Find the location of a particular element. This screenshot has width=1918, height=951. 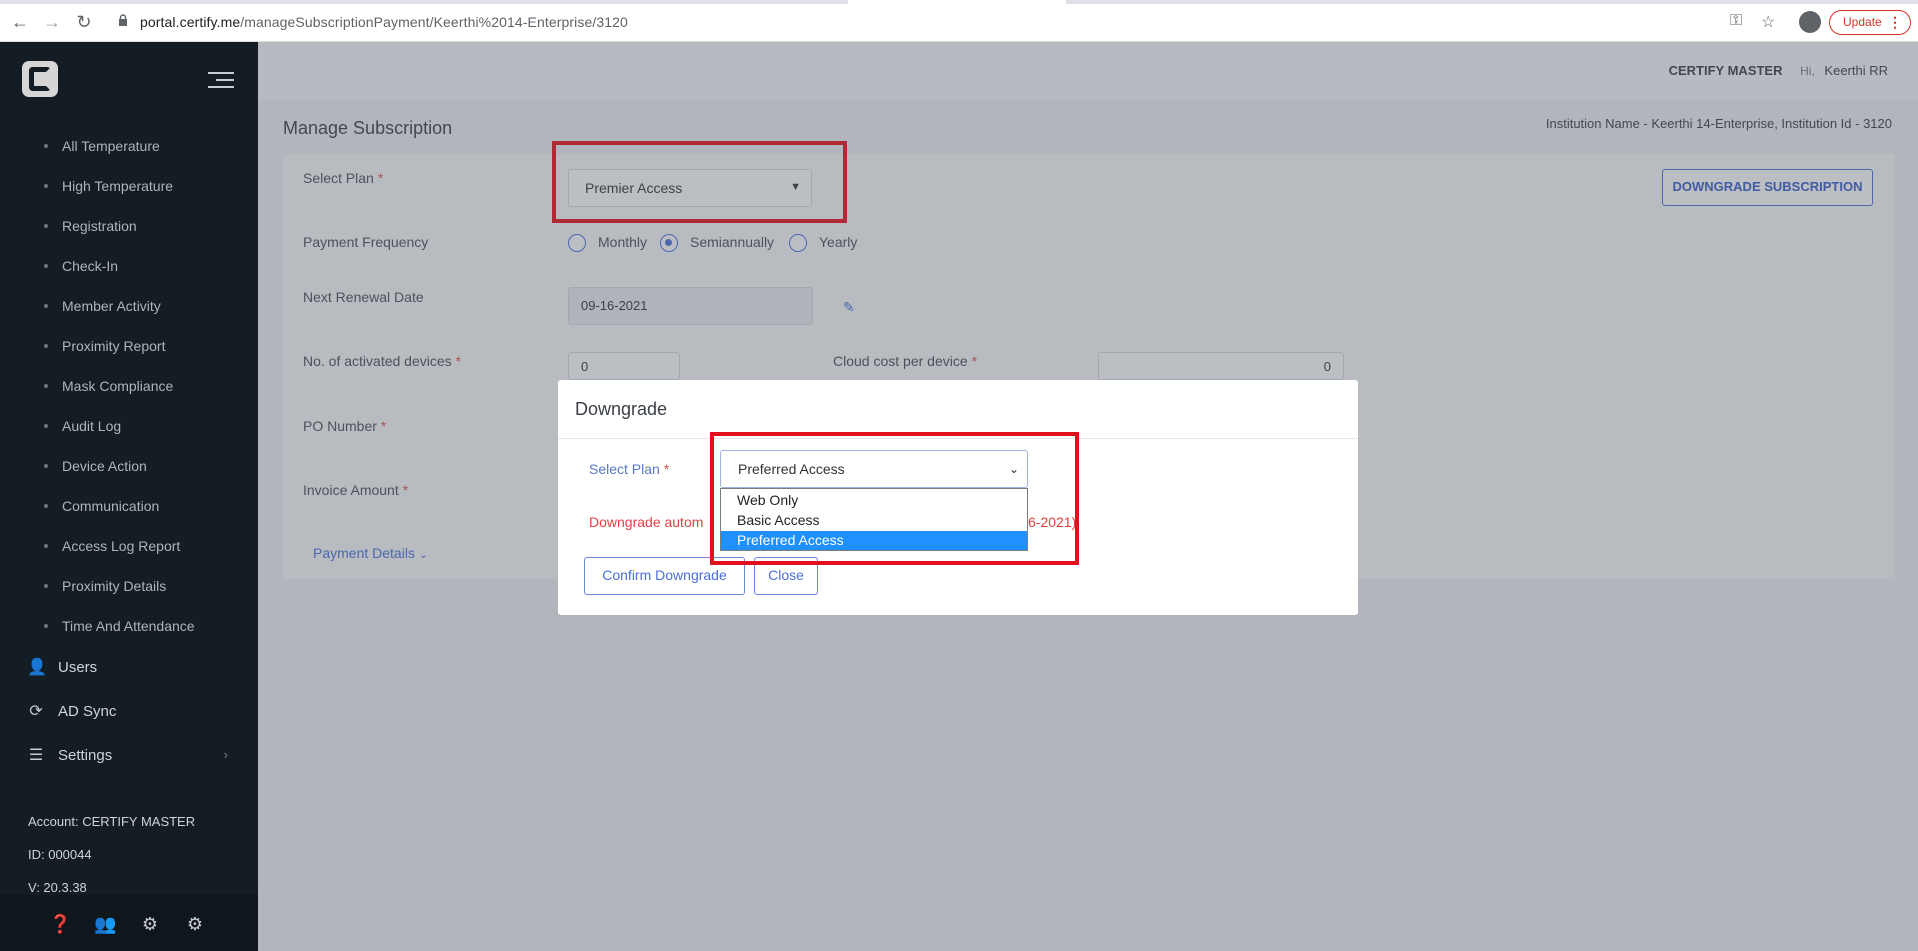

forward-icon: → is located at coordinates (52, 22).